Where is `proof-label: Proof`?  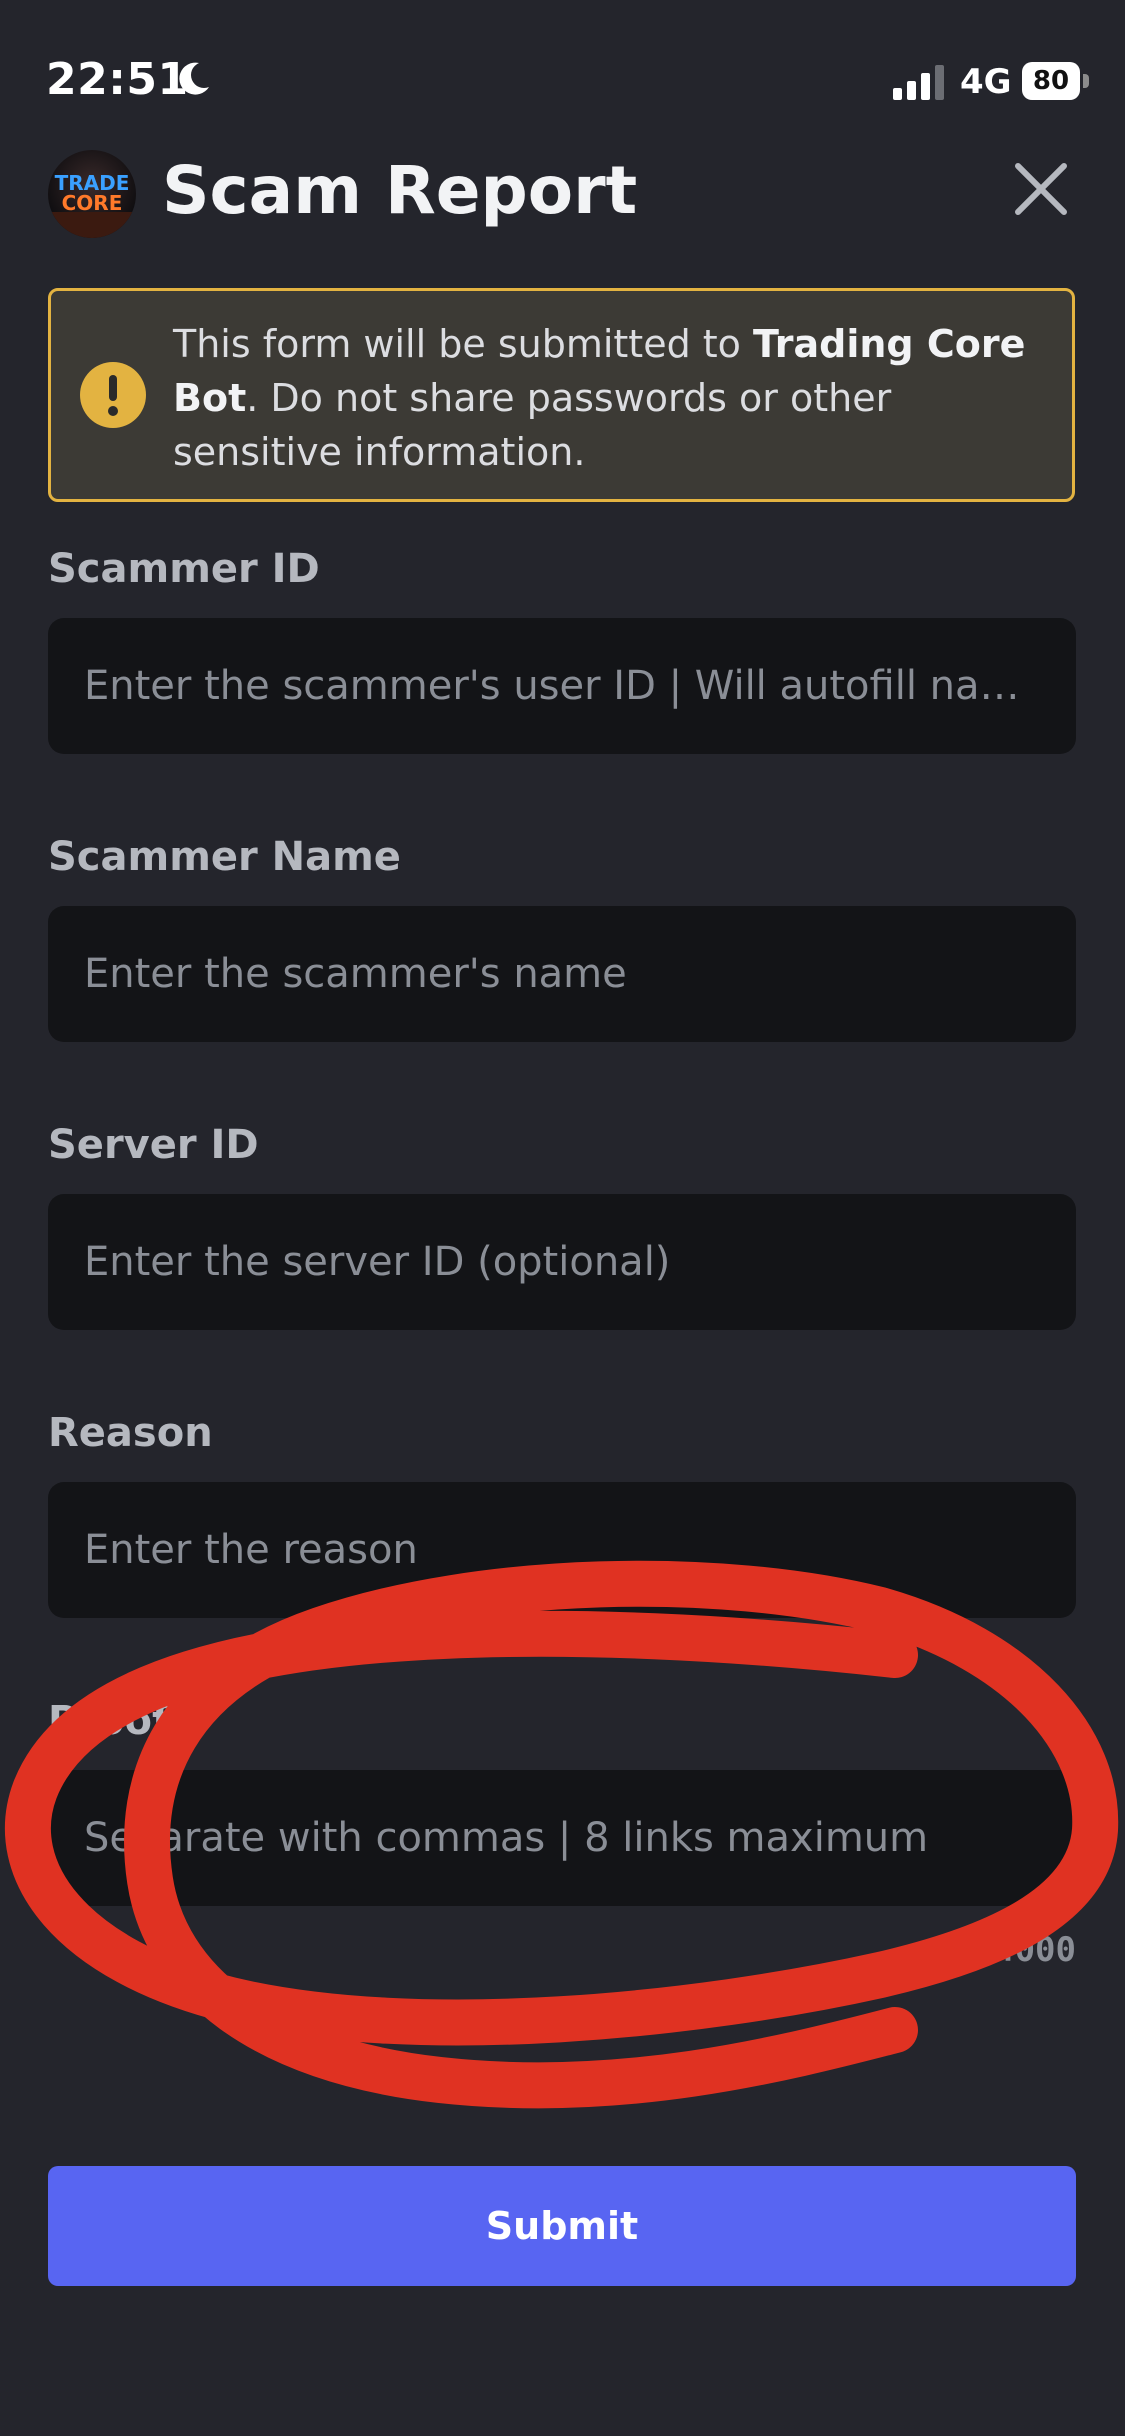
proof-label: Proof is located at coordinates (109, 1721).